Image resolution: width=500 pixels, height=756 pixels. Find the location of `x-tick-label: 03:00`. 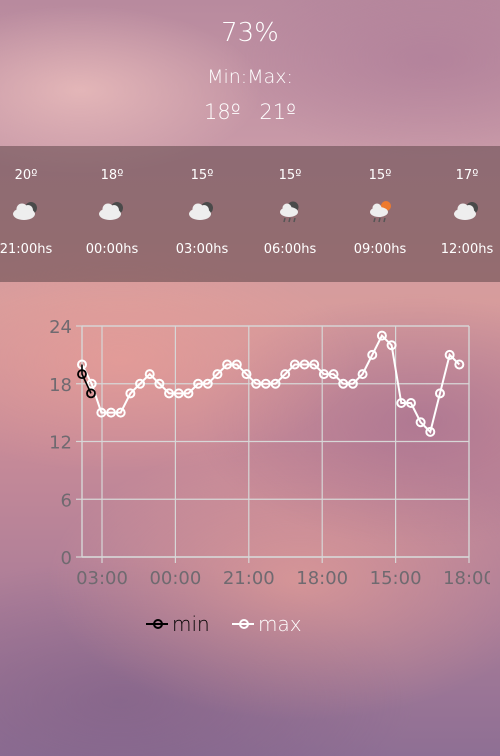

x-tick-label: 03:00 is located at coordinates (102, 578).